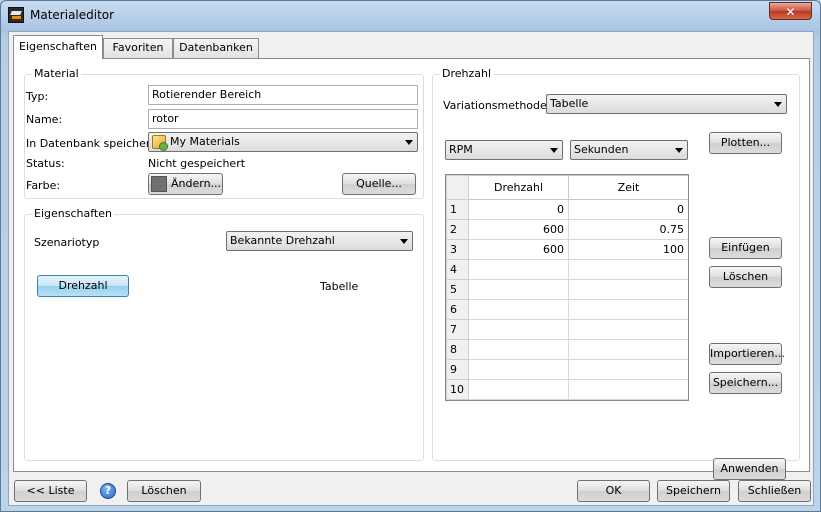  What do you see at coordinates (108, 491) in the screenshot?
I see `help-icon: ?` at bounding box center [108, 491].